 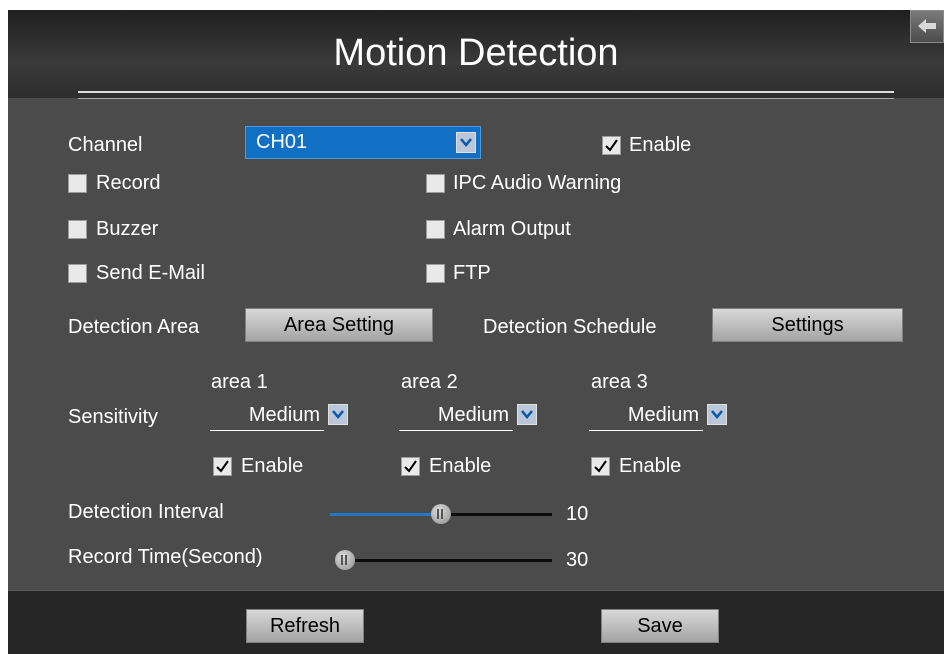 What do you see at coordinates (267, 415) in the screenshot?
I see `area-1-sensitivity-value: Medium` at bounding box center [267, 415].